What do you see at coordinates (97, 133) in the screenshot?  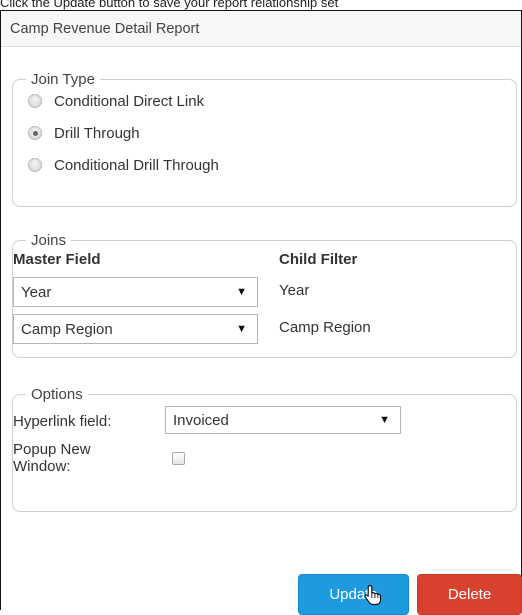 I see `radio-label: Drill Through` at bounding box center [97, 133].